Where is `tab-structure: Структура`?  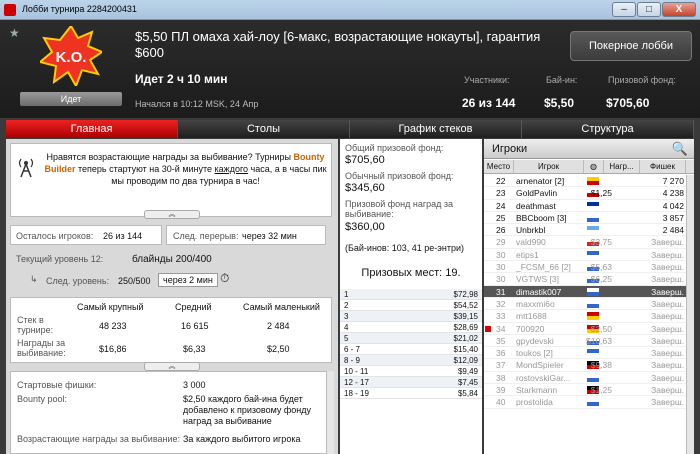 tab-structure: Структура is located at coordinates (608, 129).